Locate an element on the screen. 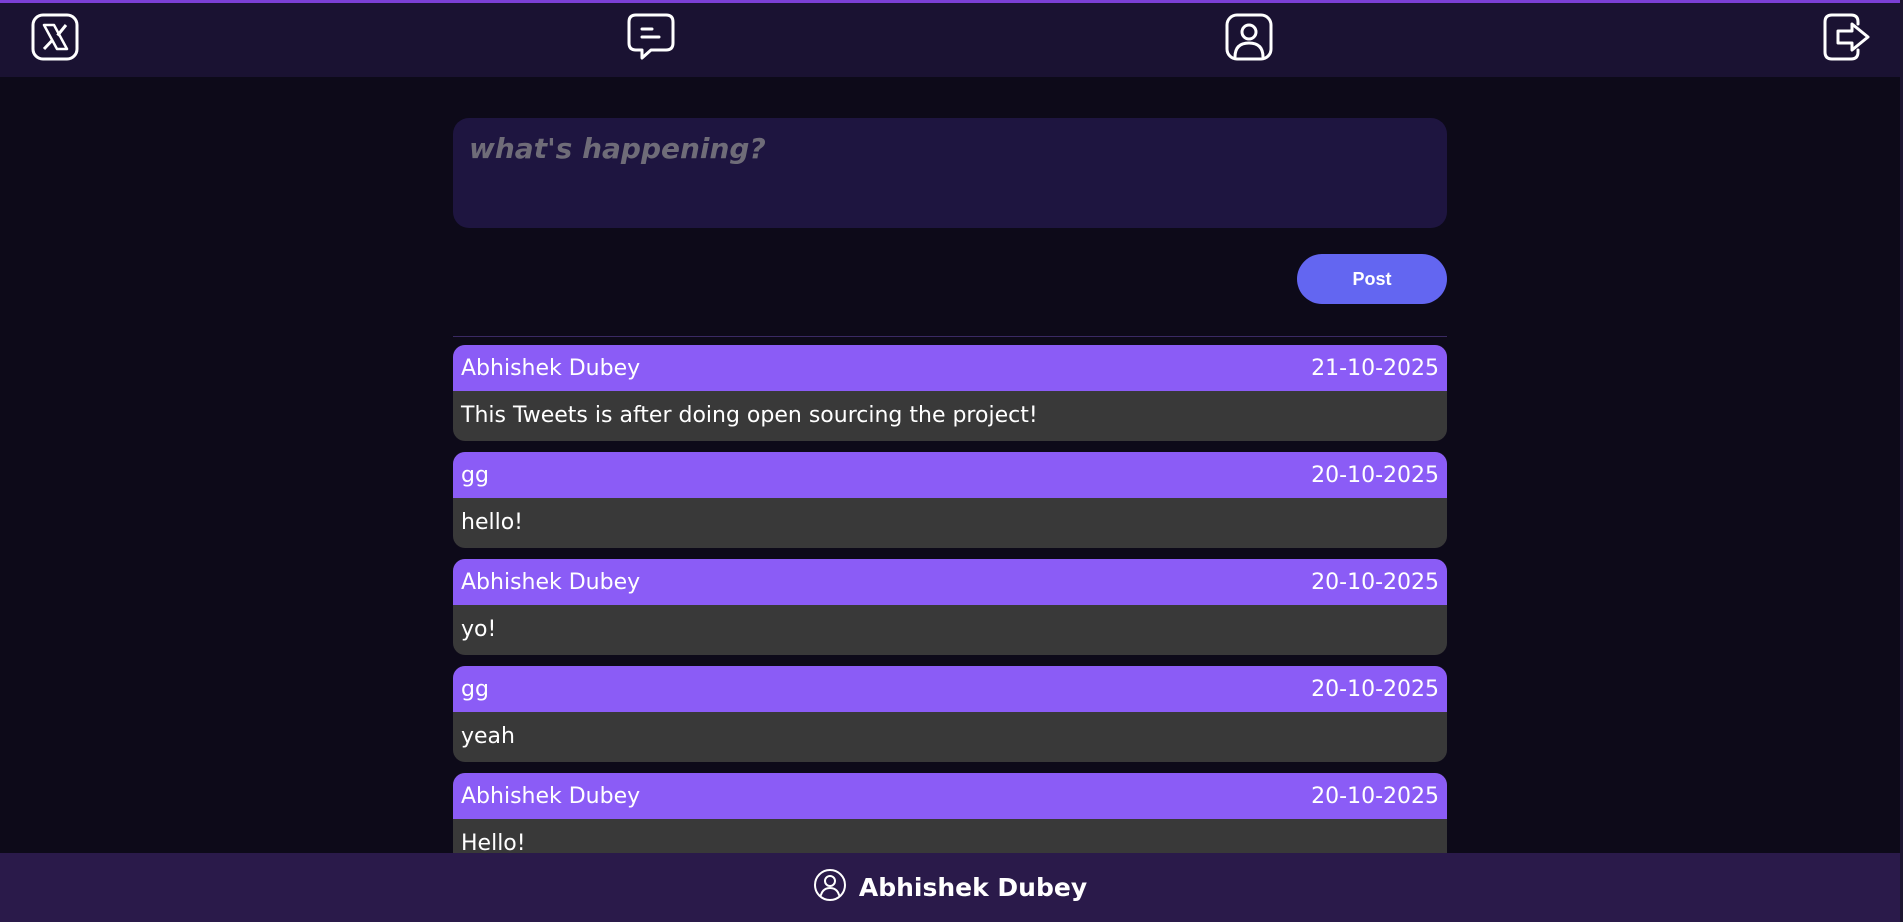 The width and height of the screenshot is (1903, 922). tweet-input is located at coordinates (950, 173).